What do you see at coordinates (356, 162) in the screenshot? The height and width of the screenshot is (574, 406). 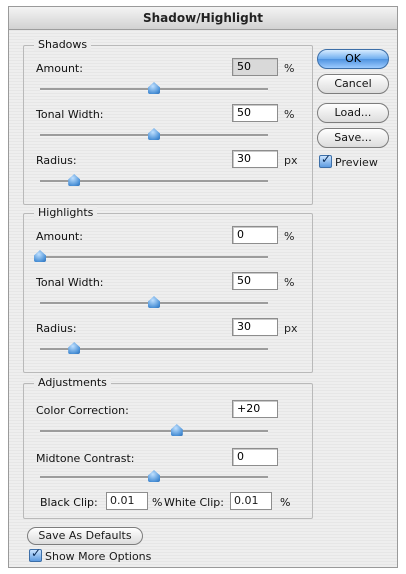 I see `preview-label: Preview` at bounding box center [356, 162].